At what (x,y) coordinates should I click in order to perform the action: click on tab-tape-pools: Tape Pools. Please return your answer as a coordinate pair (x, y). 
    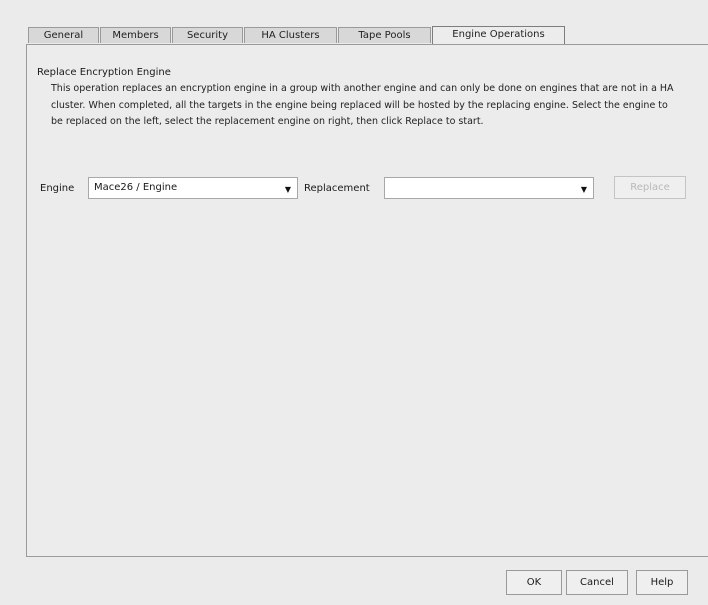
    Looking at the image, I should click on (384, 35).